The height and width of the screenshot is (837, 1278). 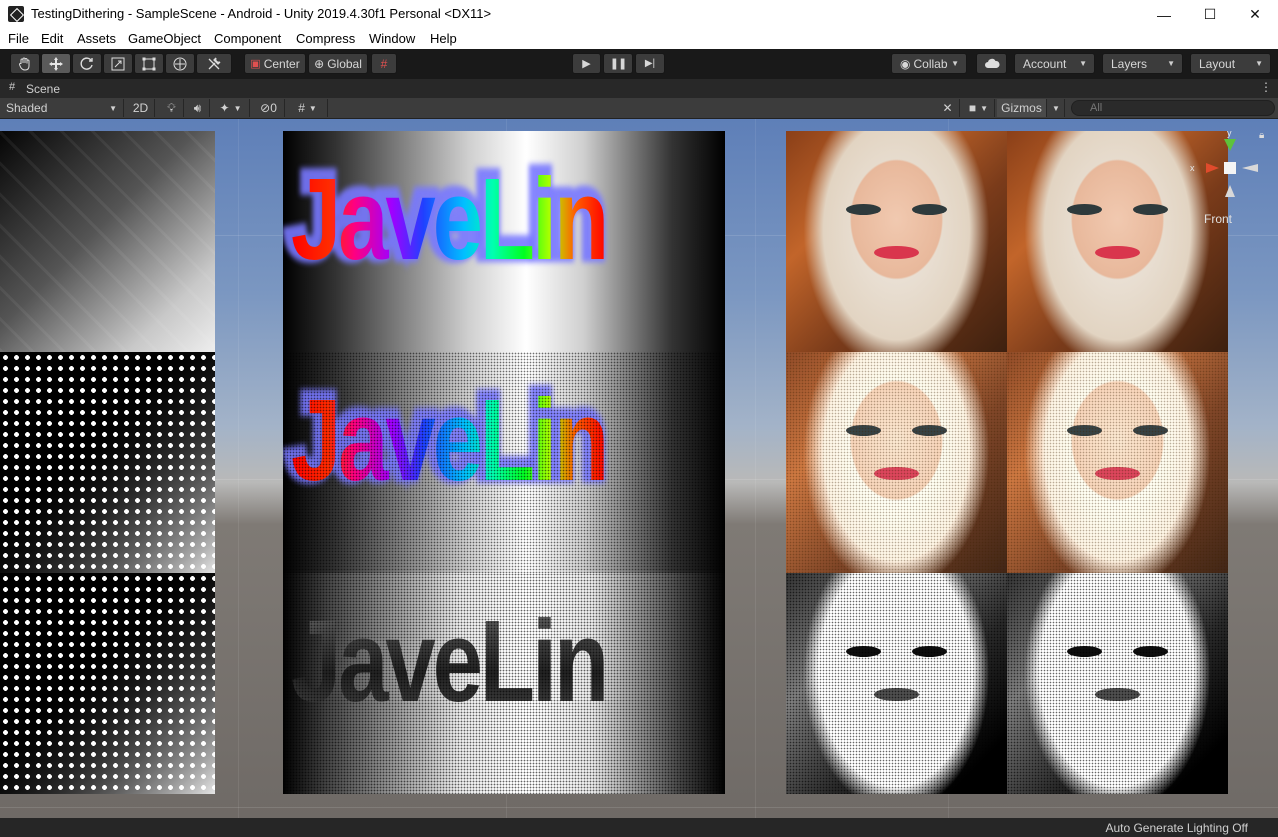 I want to click on gizmo-neg-y-cone, so click(x=1230, y=191).